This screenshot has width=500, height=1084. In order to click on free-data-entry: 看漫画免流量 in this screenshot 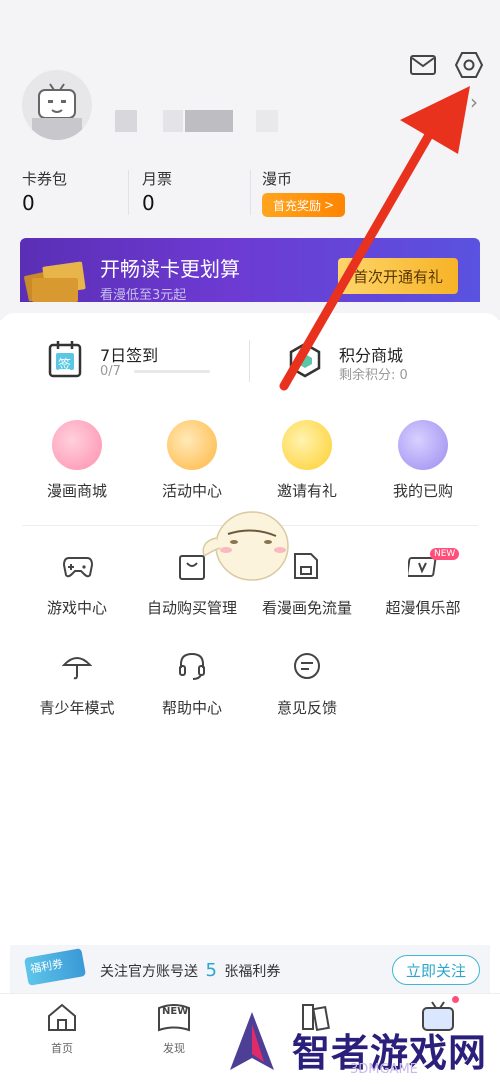, I will do `click(307, 585)`.